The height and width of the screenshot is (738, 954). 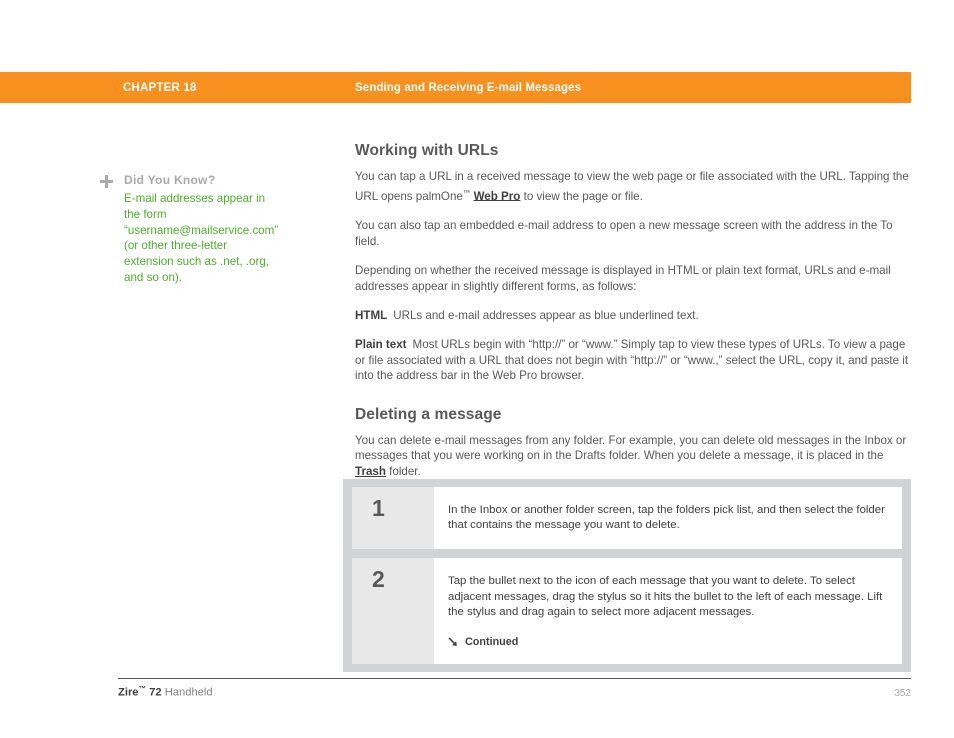 I want to click on arrow-down-right-icon, so click(x=452, y=641).